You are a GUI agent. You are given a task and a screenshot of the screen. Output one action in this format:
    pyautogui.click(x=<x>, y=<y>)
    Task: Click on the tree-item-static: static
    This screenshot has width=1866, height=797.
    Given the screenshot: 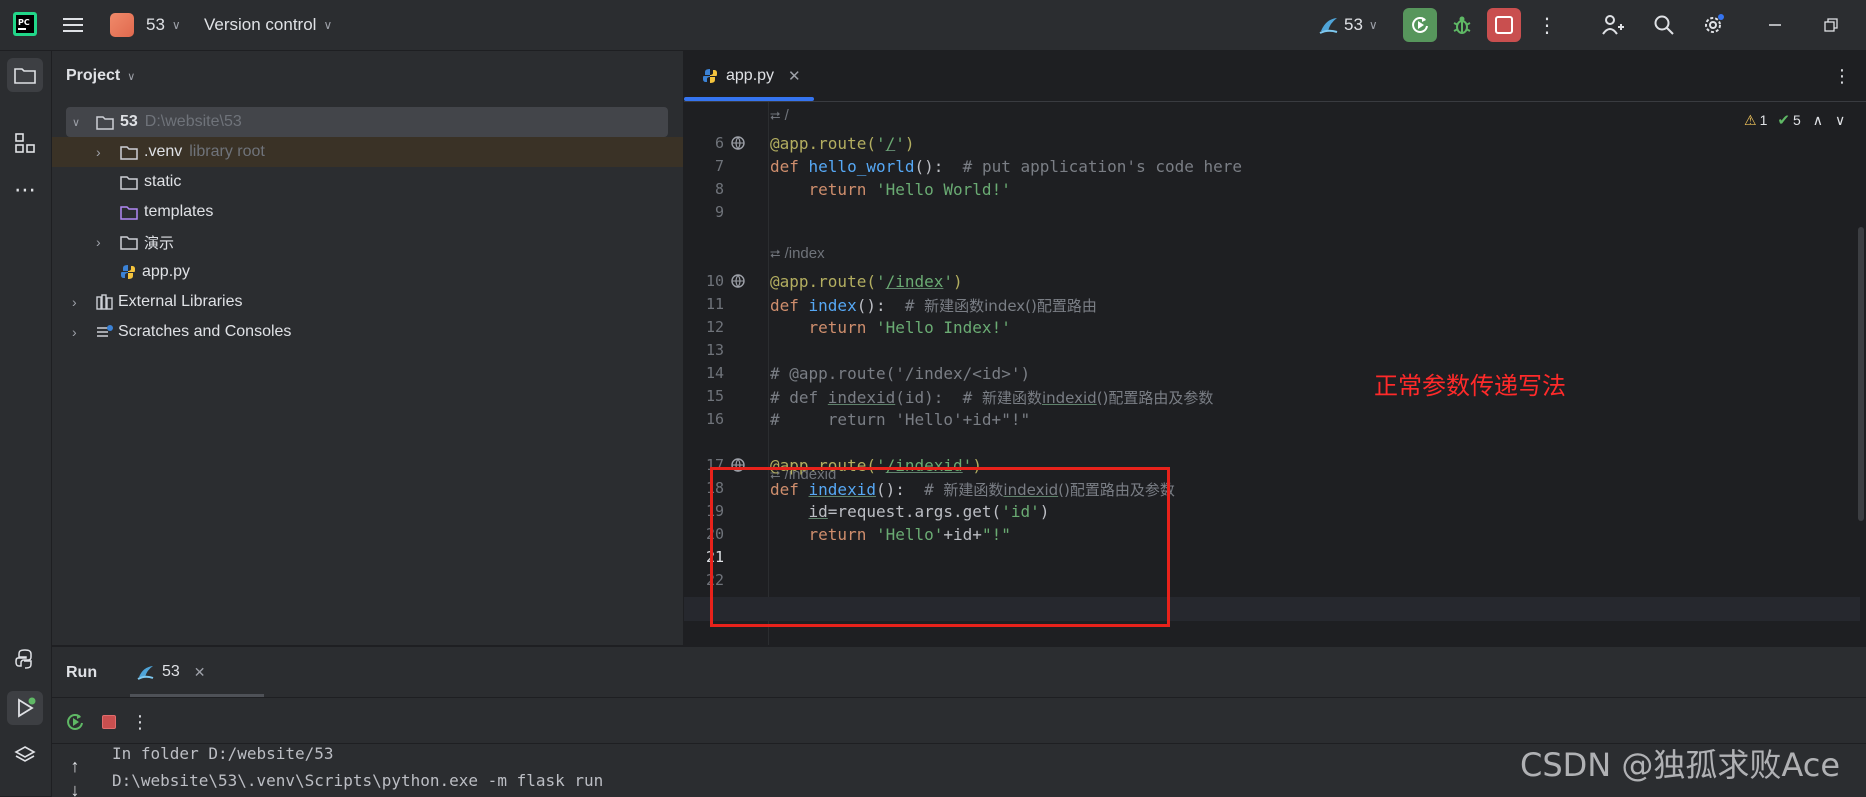 What is the action you would take?
    pyautogui.click(x=367, y=182)
    